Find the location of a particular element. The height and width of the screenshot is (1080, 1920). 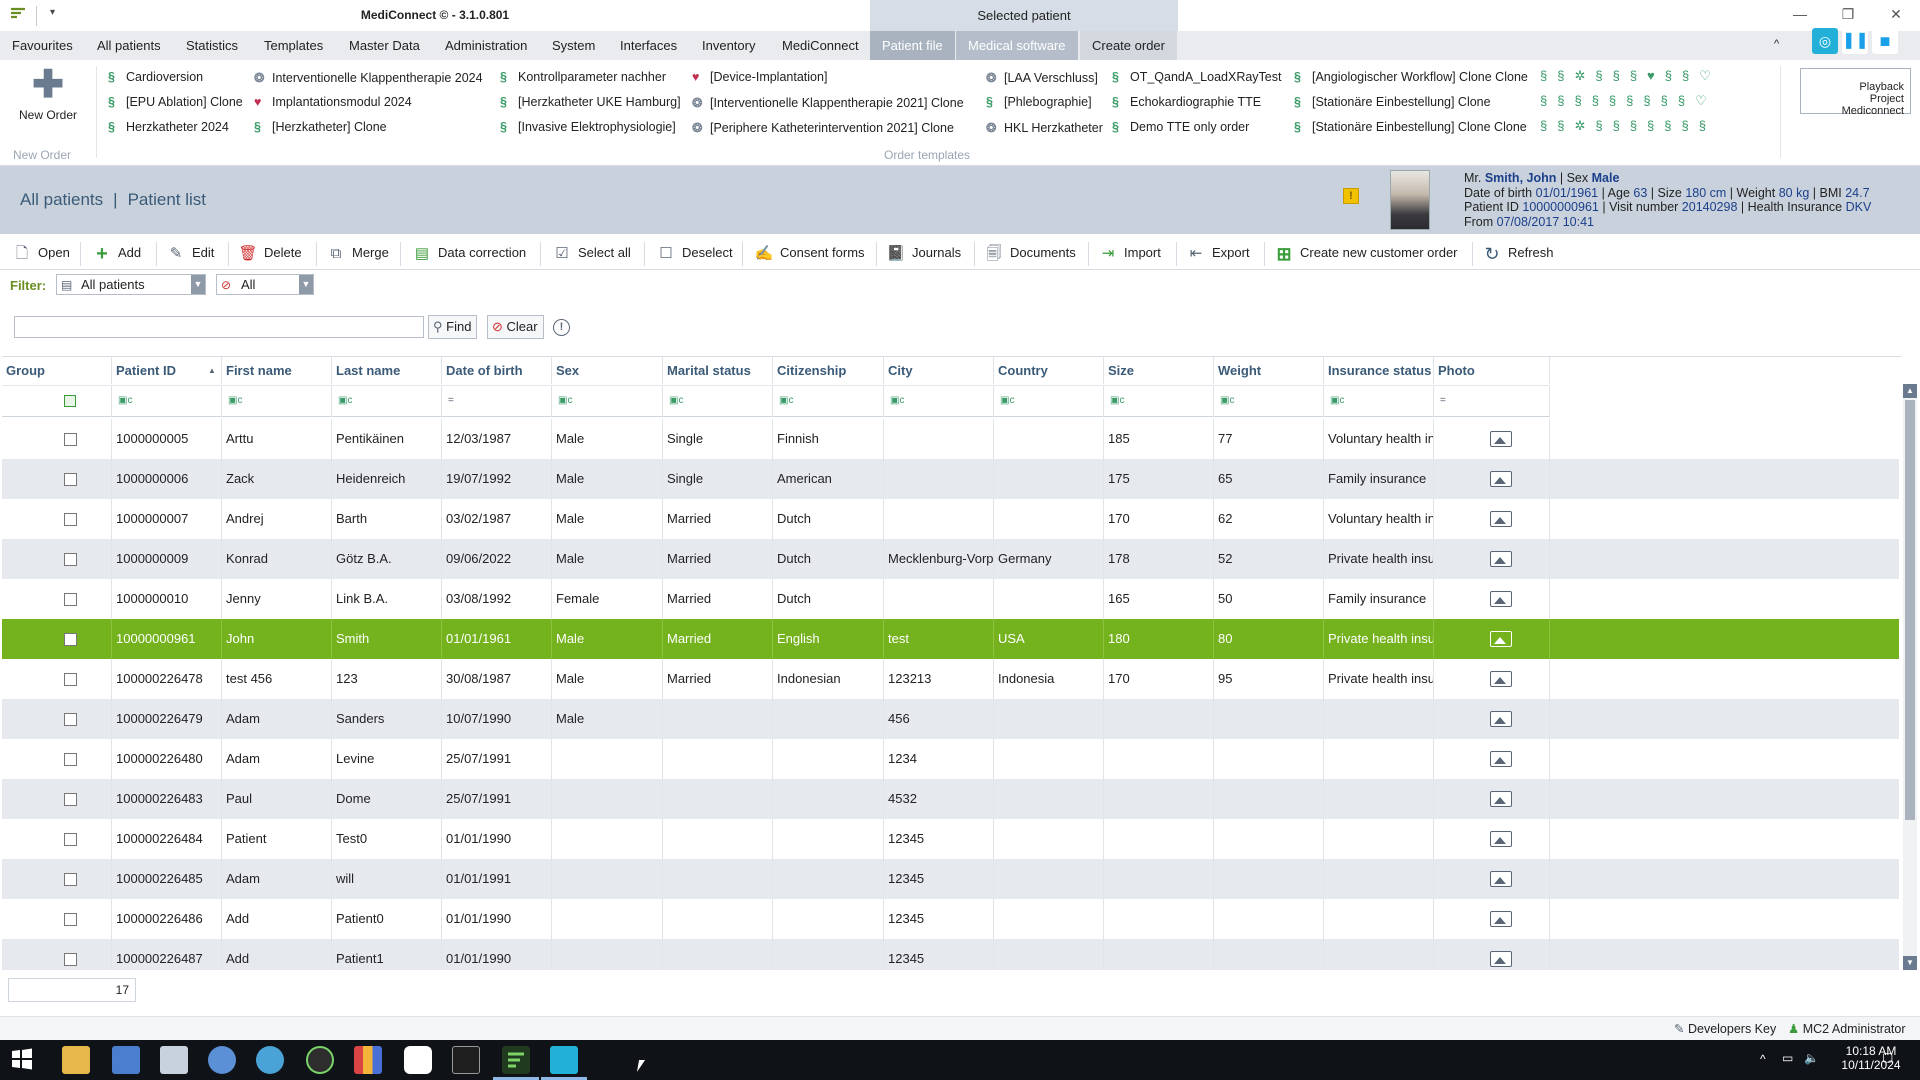

column-header-citizenship: Citizenship is located at coordinates (828, 370).